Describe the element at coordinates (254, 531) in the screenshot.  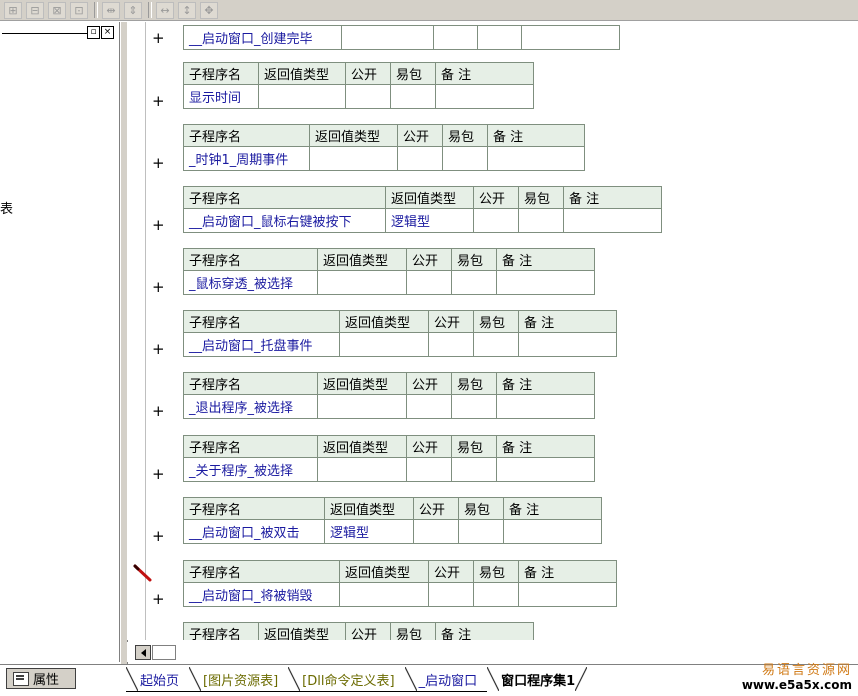
I see `subroutine-name: __启动窗口_被双击` at that location.